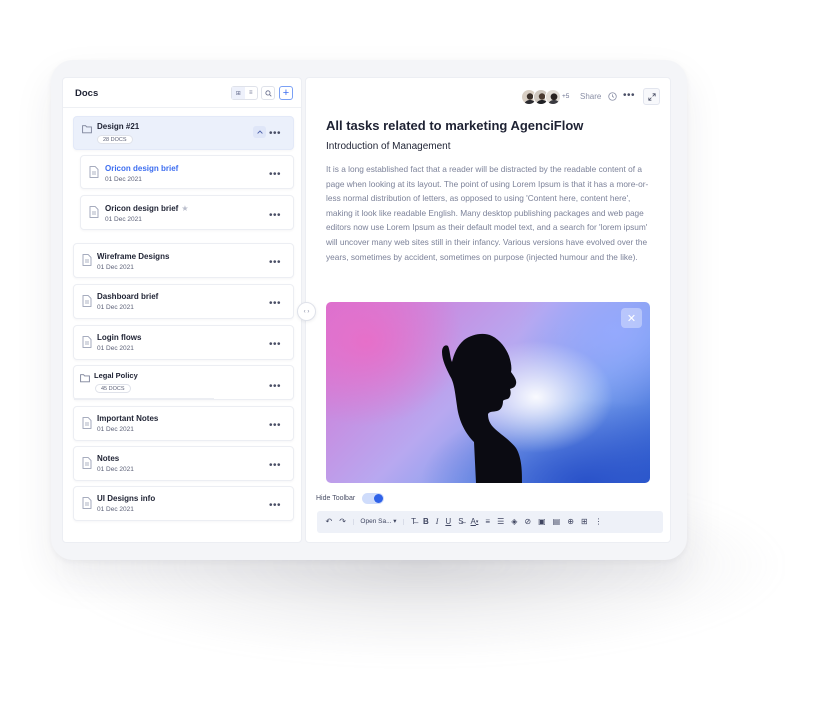 Image resolution: width=836 pixels, height=709 pixels. What do you see at coordinates (183, 342) in the screenshot?
I see `doc-item: Login flows 01 Dec 2021 •••` at bounding box center [183, 342].